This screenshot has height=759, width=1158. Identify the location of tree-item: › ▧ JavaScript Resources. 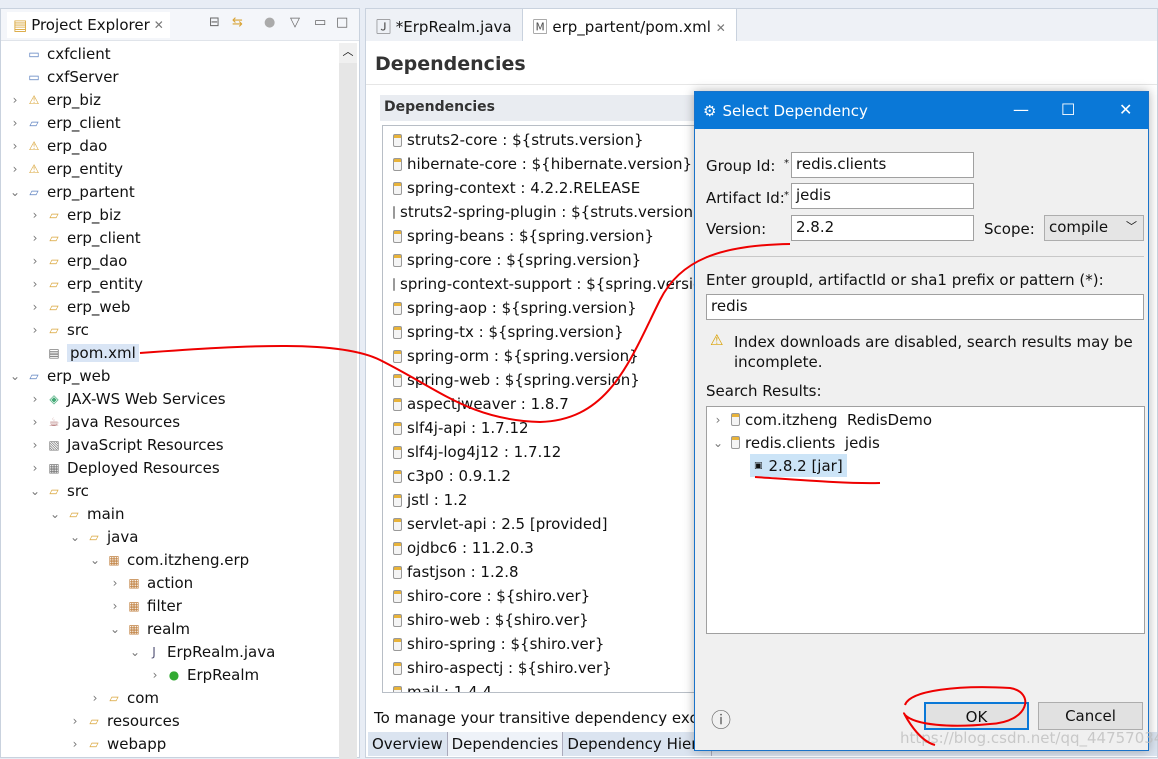
(169, 444).